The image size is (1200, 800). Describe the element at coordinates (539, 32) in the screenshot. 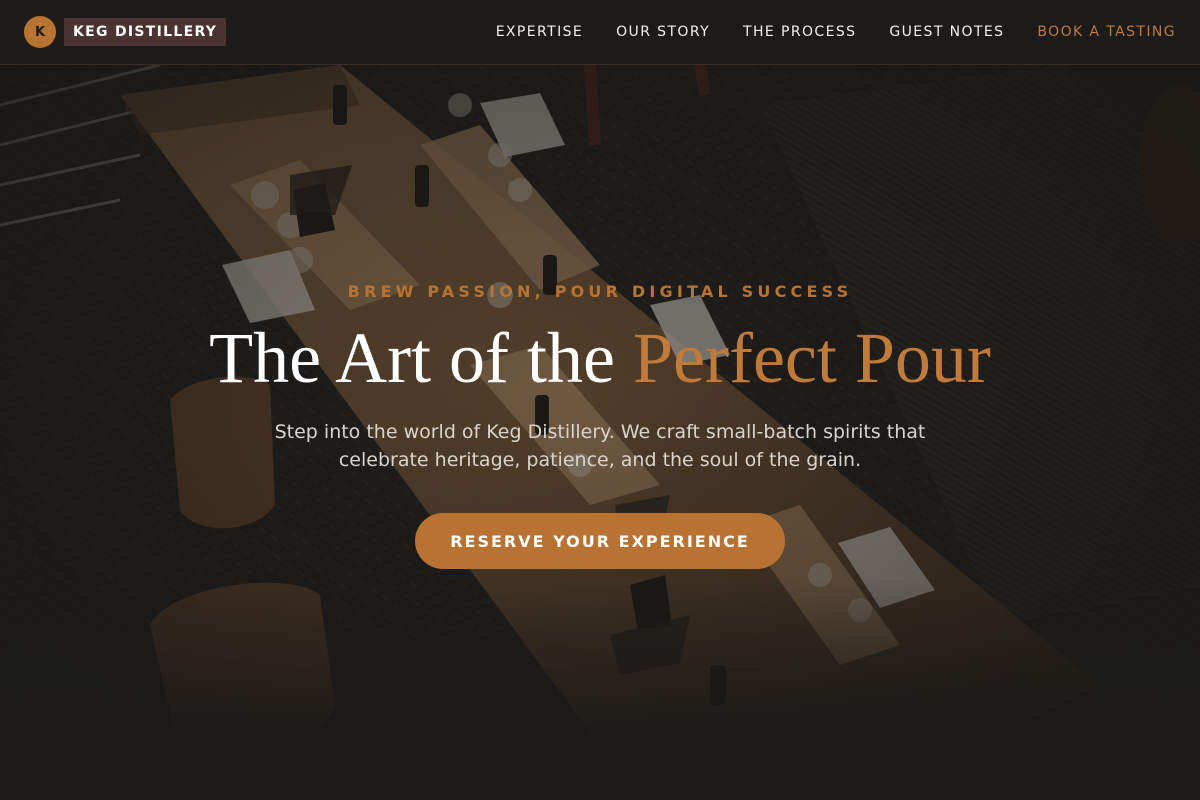

I see `nav-item-expertise: EXPERTISE` at that location.